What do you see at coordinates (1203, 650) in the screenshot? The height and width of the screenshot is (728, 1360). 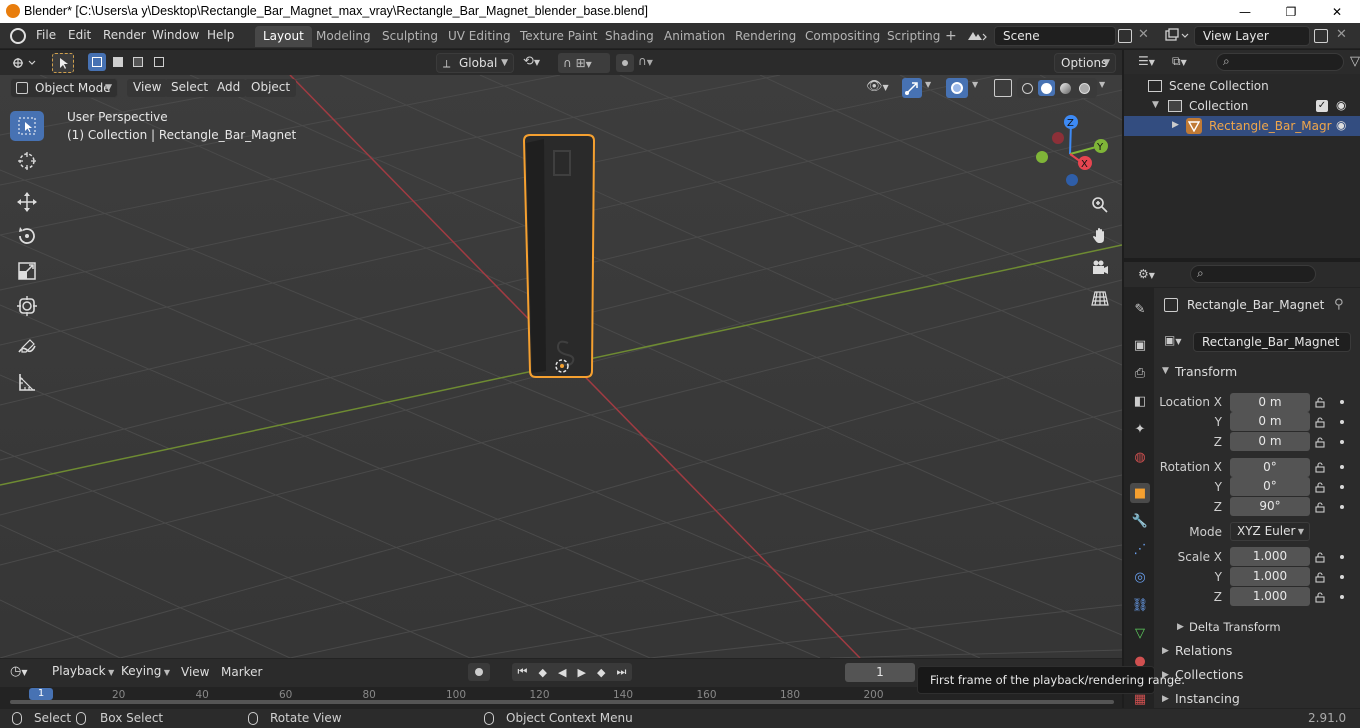 I see `relations-section: Relations` at bounding box center [1203, 650].